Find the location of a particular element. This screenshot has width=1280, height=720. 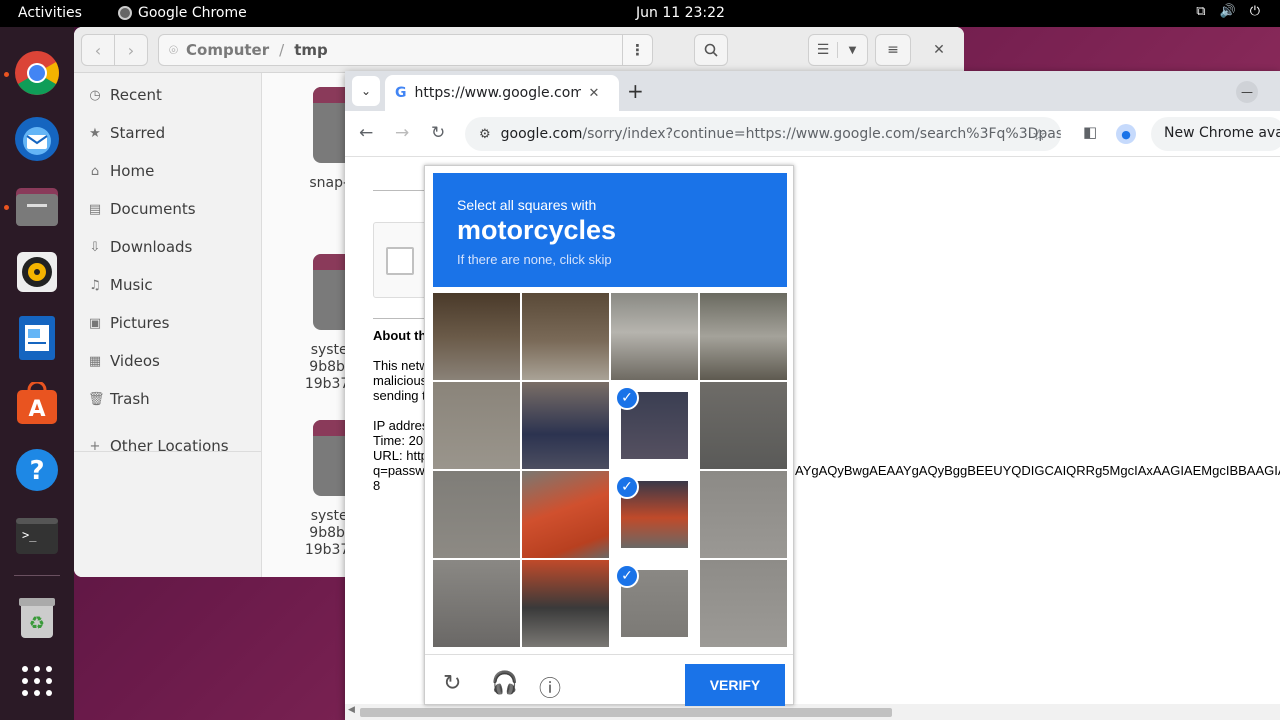

site-info-icon: ⚙ is located at coordinates (485, 134).